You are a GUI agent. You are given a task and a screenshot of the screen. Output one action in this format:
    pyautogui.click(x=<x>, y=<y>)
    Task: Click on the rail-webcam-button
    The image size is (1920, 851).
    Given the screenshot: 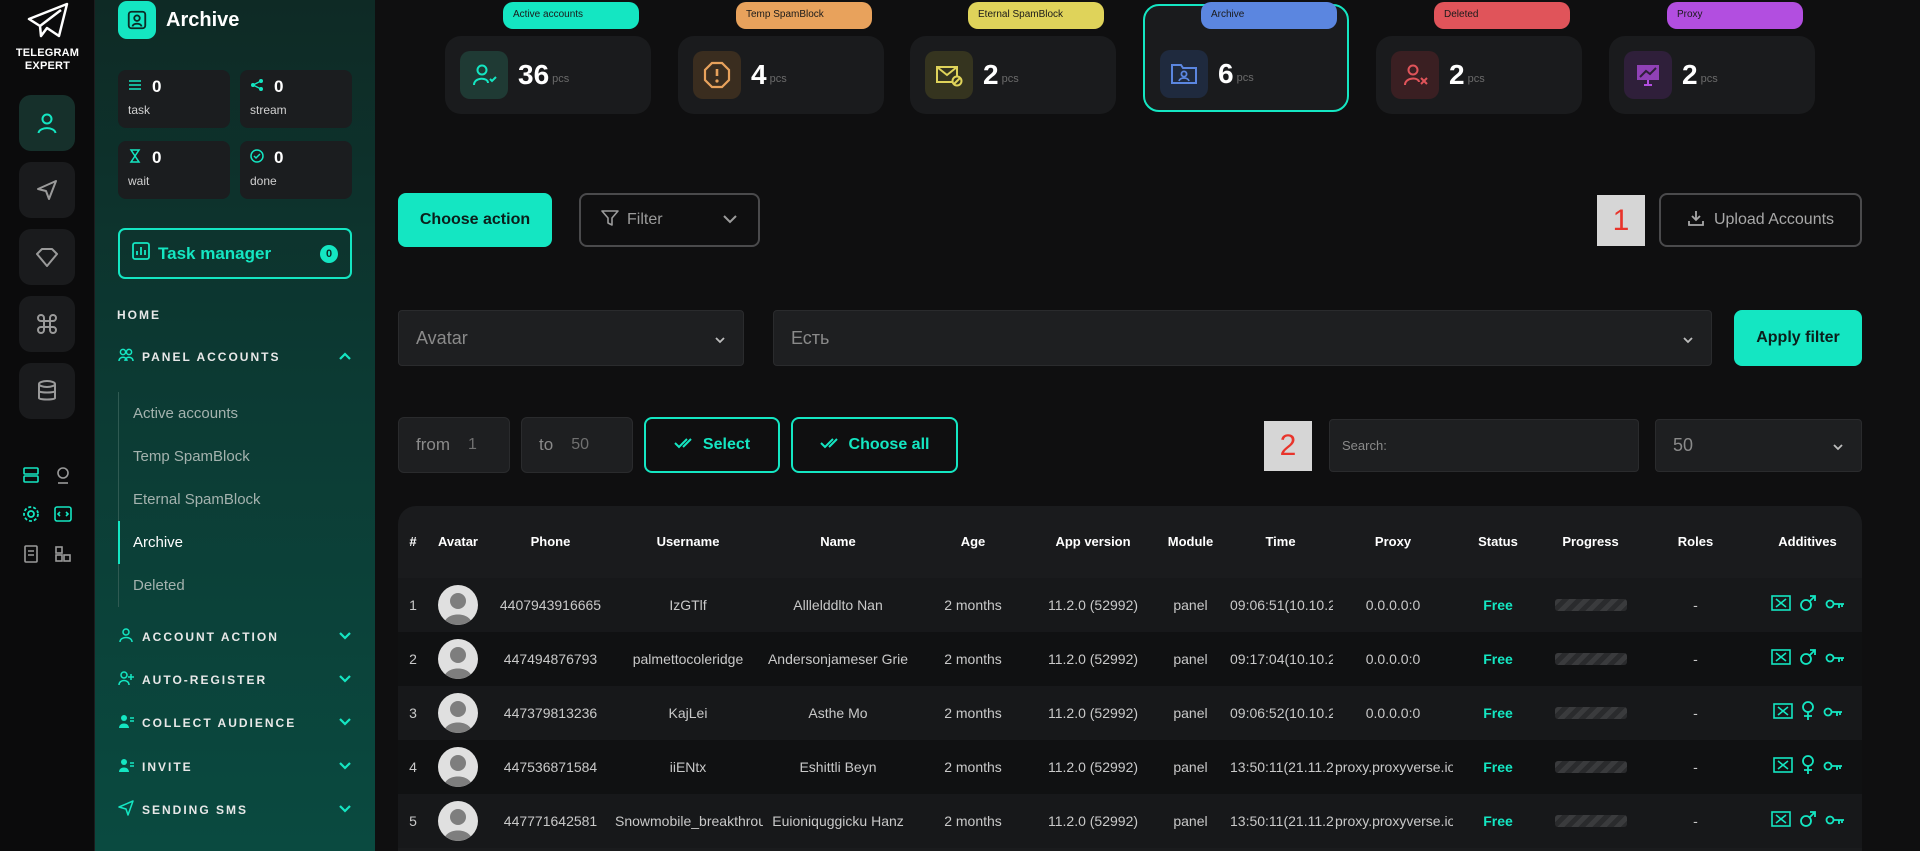 What is the action you would take?
    pyautogui.click(x=63, y=475)
    